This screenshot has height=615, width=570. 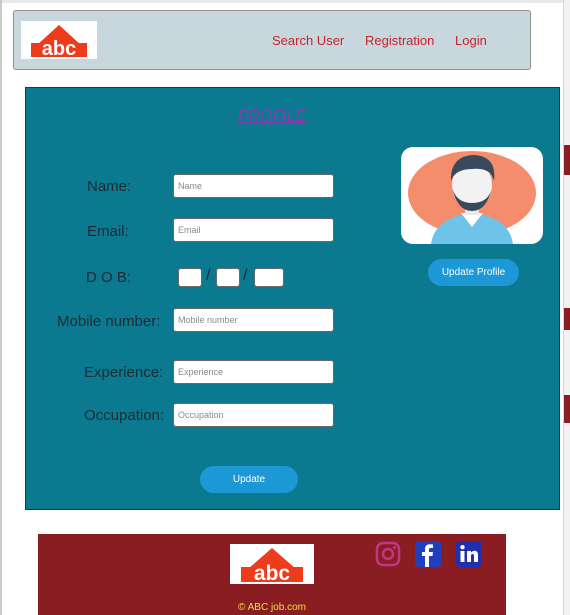 I want to click on copyright-text: © ABC job.com, so click(x=272, y=607).